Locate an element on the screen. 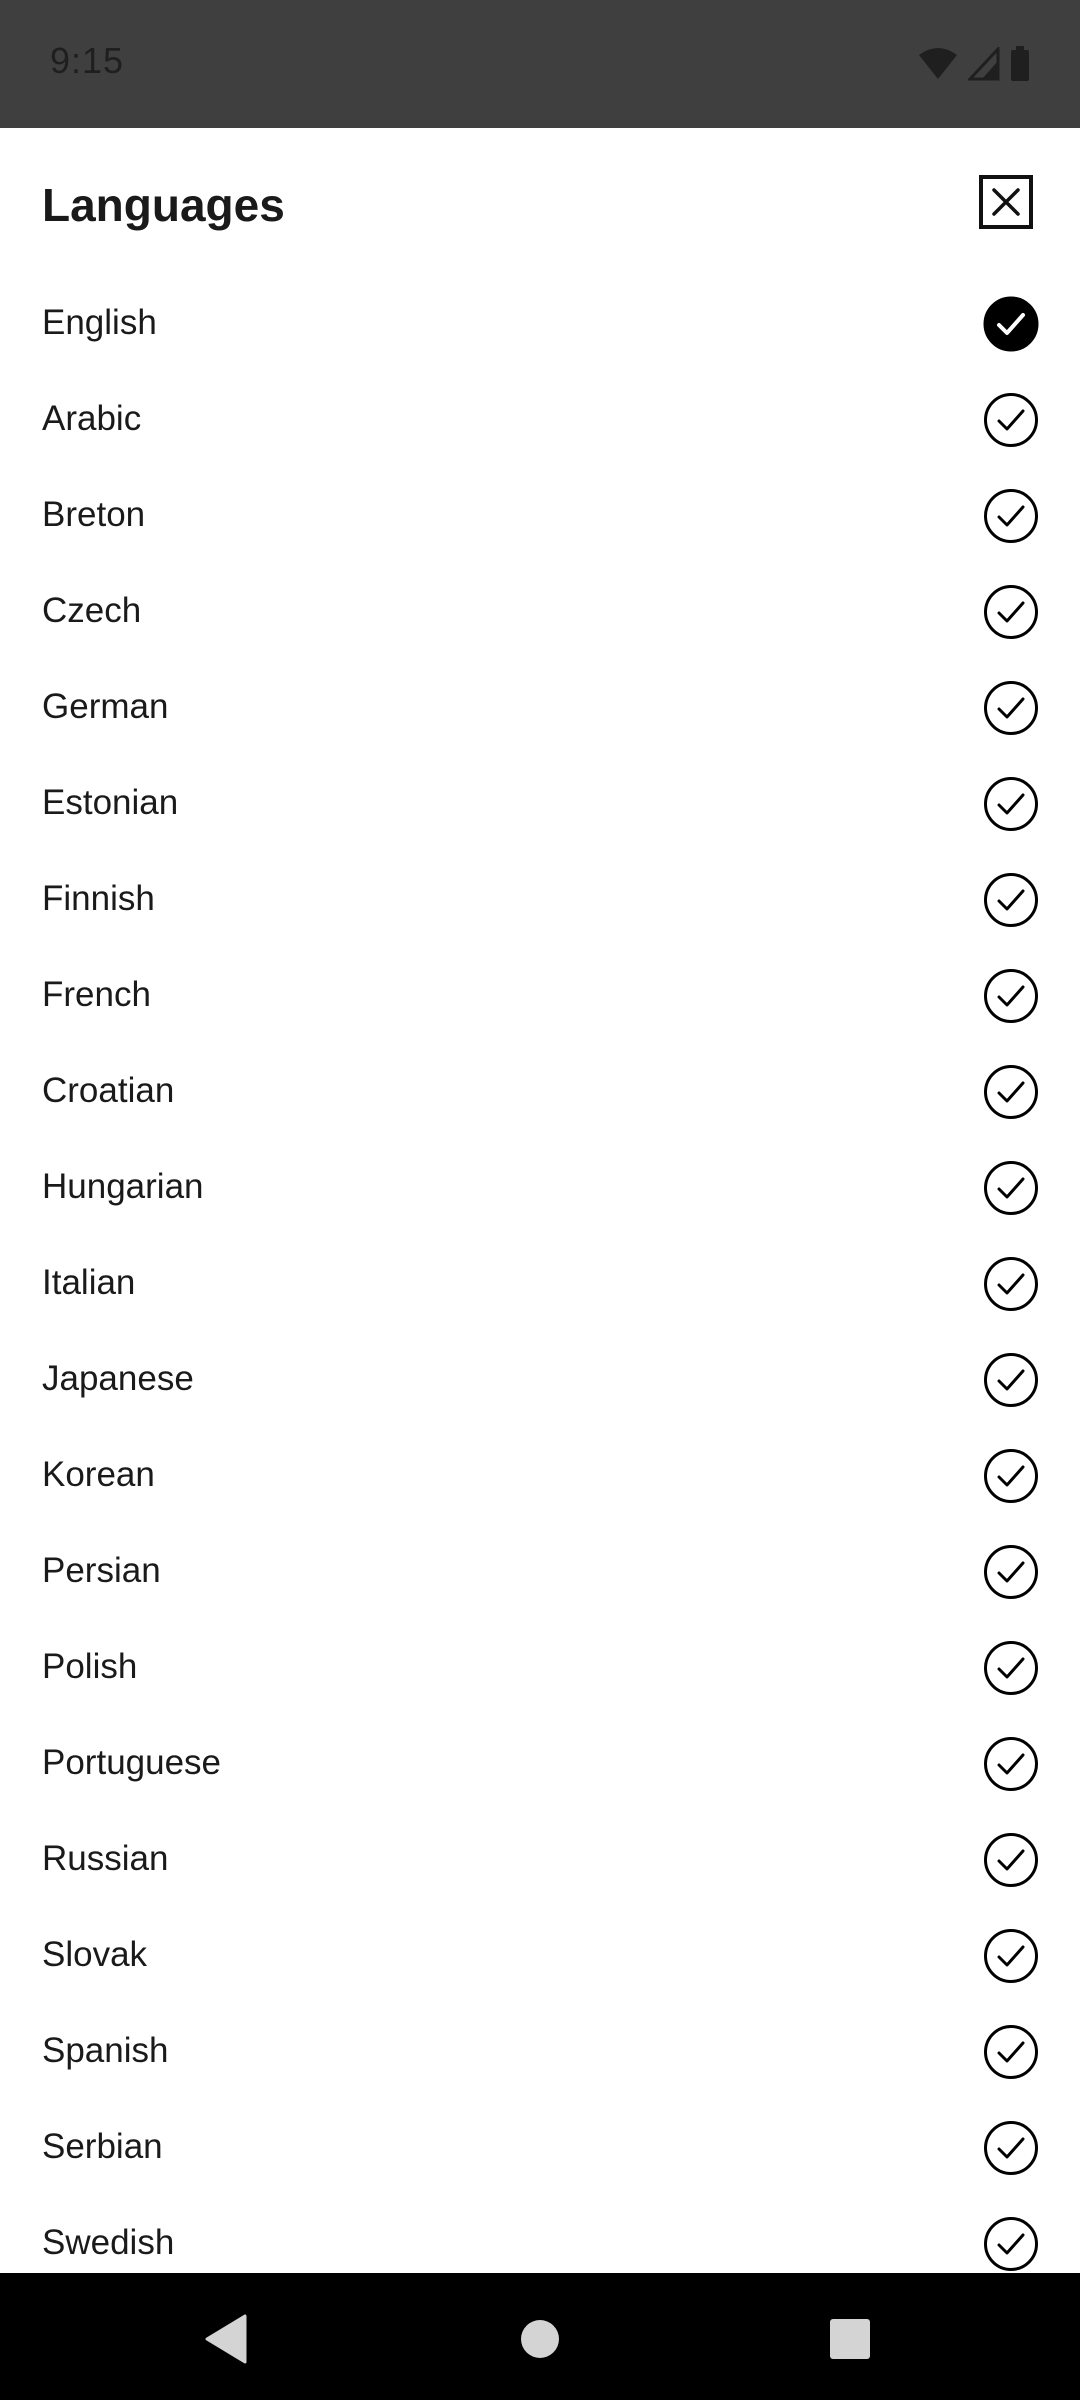  language-label: Spanish is located at coordinates (105, 2050).